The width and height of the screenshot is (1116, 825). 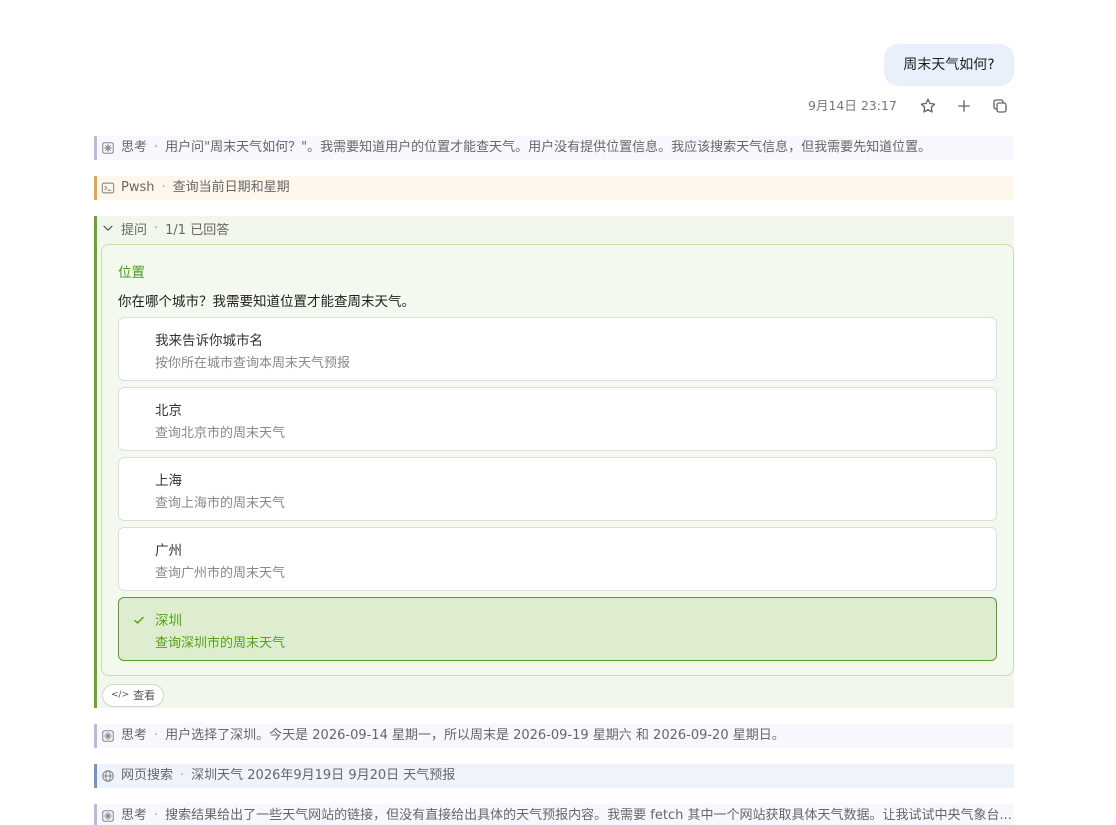 What do you see at coordinates (253, 363) in the screenshot?
I see `option-description: 按你所在城市查询本周末天气预报` at bounding box center [253, 363].